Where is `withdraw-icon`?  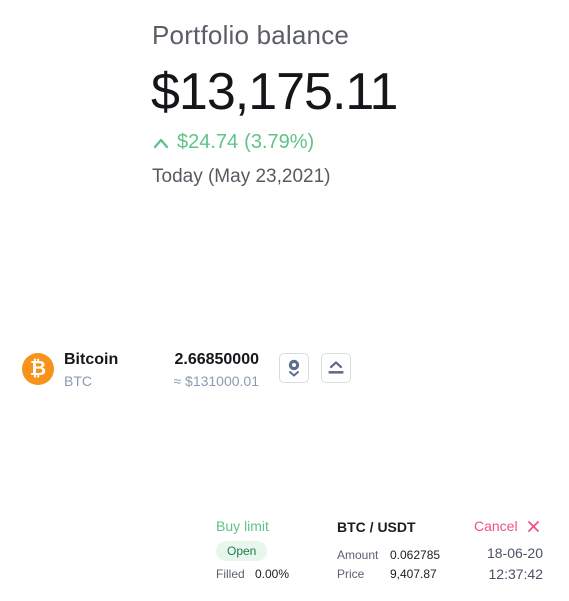
withdraw-icon is located at coordinates (336, 367).